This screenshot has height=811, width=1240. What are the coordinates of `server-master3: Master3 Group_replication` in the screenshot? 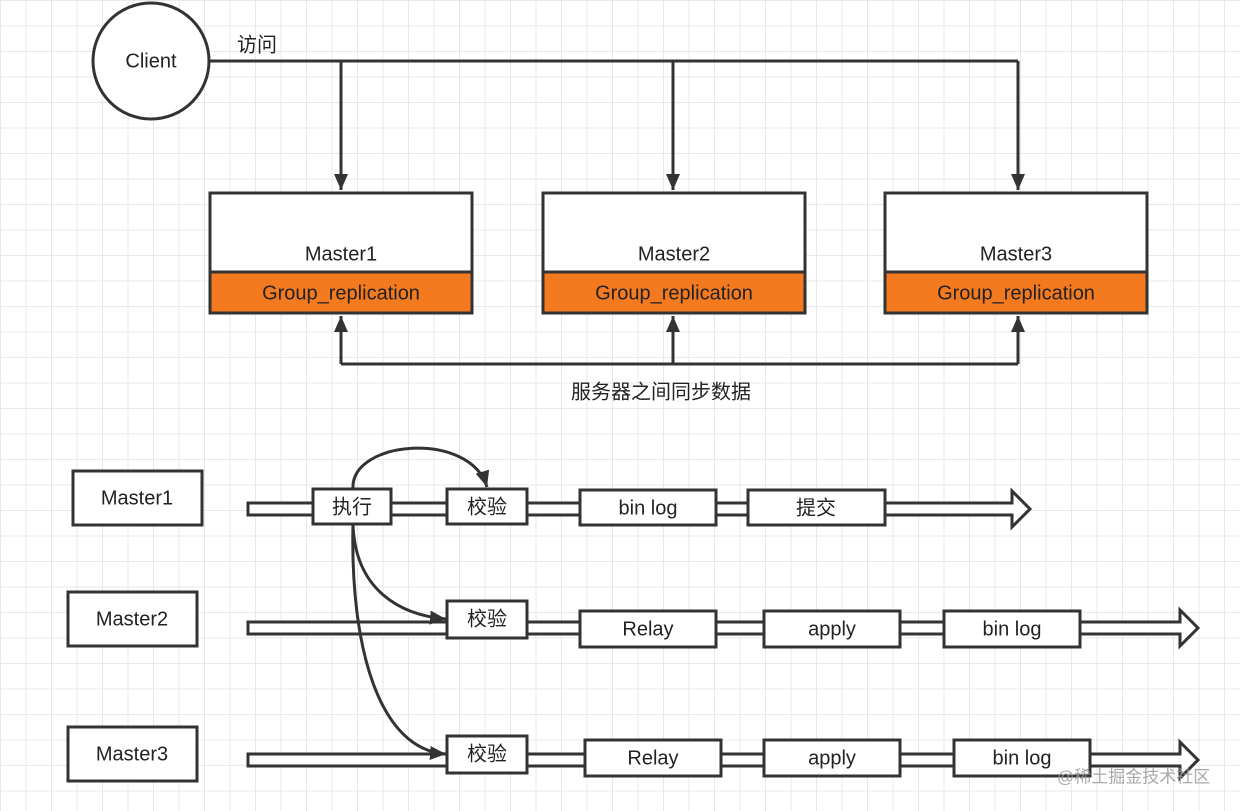 It's located at (1016, 253).